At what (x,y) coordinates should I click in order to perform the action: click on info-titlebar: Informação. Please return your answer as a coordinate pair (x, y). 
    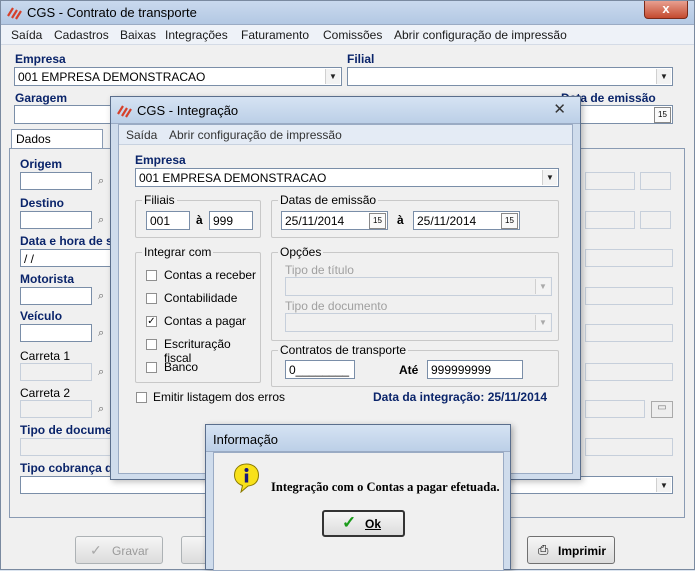
    Looking at the image, I should click on (358, 438).